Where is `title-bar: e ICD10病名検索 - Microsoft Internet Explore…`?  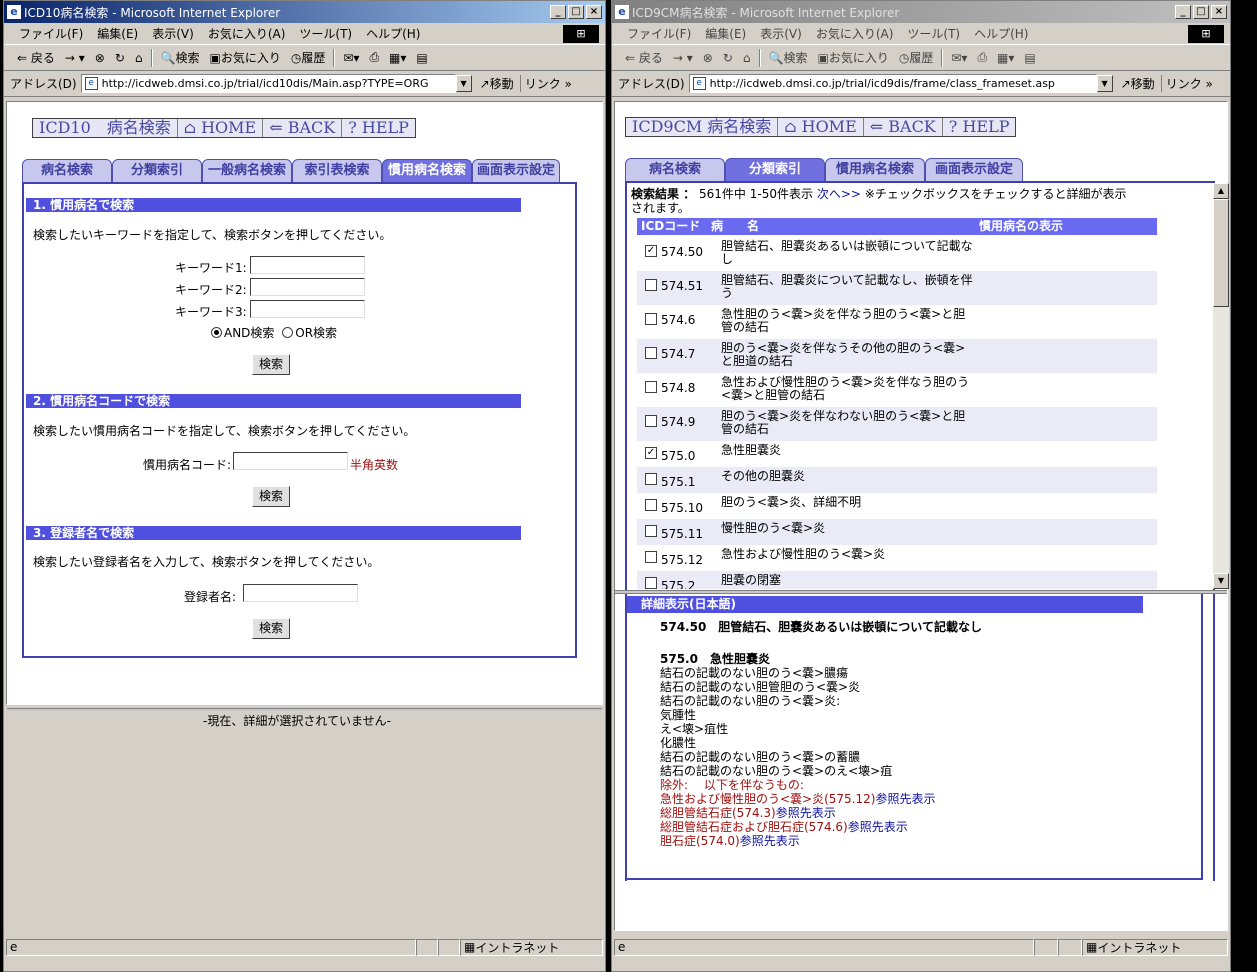 title-bar: e ICD10病名検索 - Microsoft Internet Explore… is located at coordinates (304, 12).